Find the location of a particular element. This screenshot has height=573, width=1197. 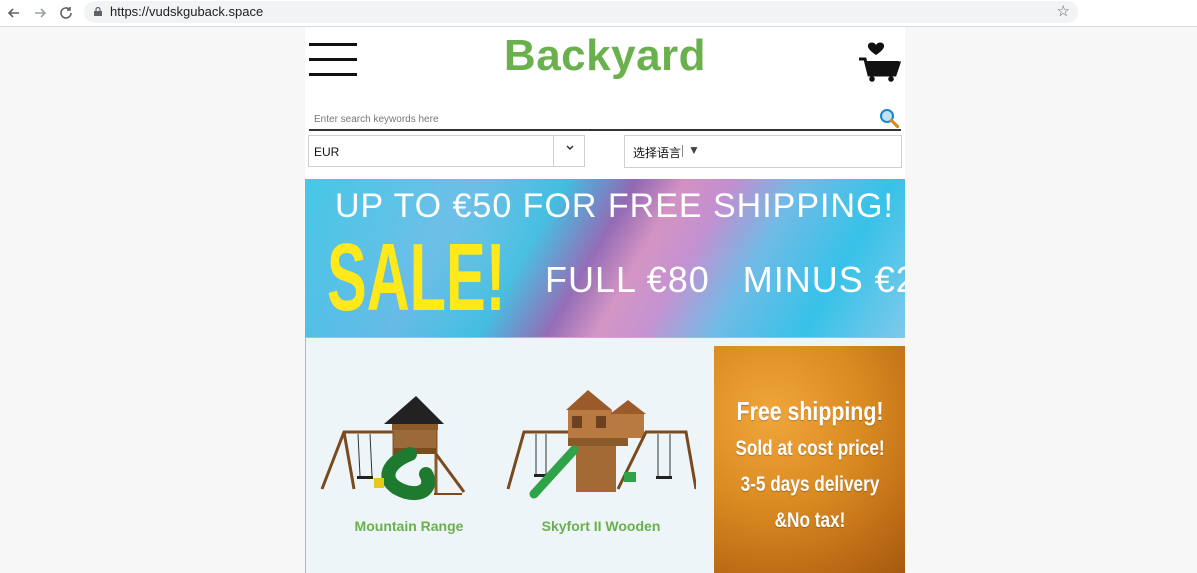

language-select: 选择语言 ▼ is located at coordinates (763, 151).